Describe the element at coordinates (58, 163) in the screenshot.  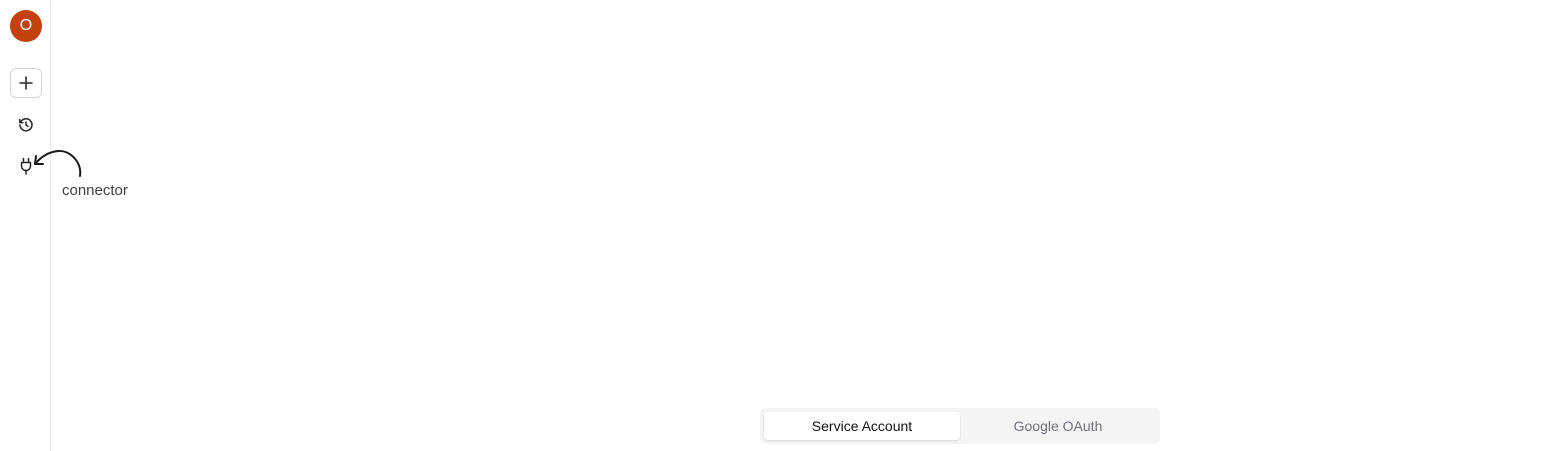
I see `hint-arrow-icon` at that location.